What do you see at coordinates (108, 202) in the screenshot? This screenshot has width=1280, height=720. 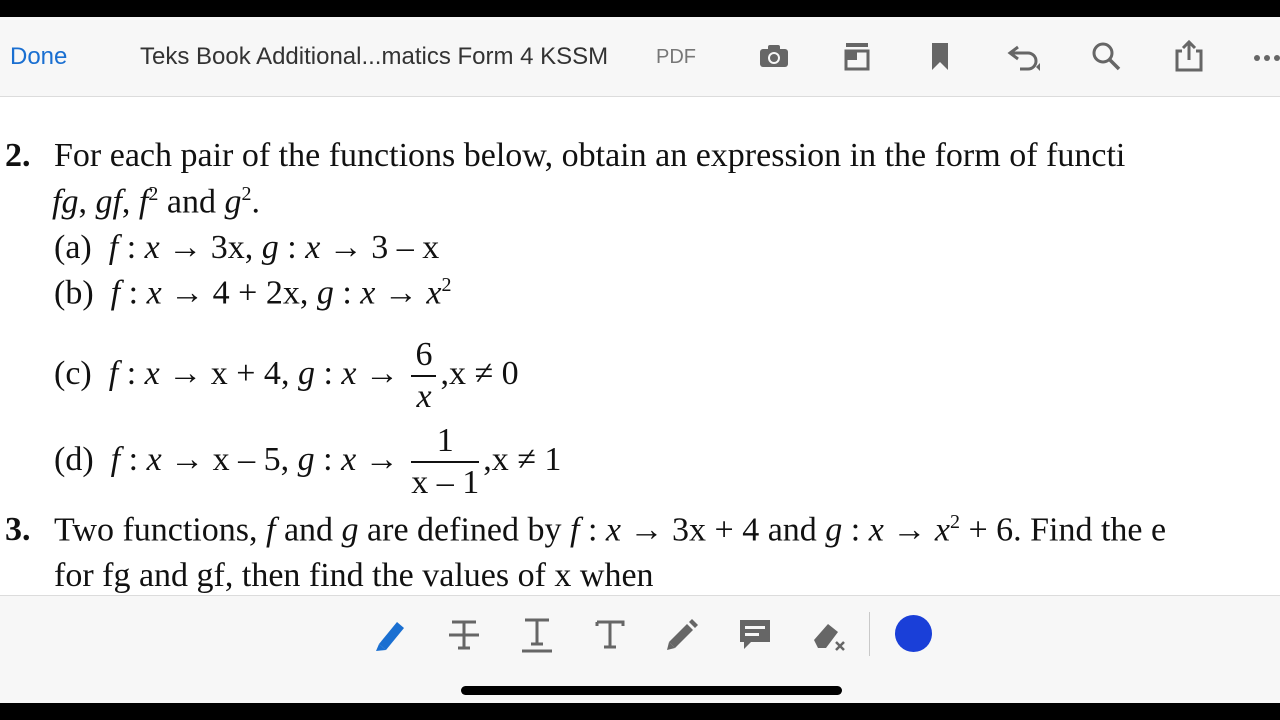 I see `gf-term: gf` at bounding box center [108, 202].